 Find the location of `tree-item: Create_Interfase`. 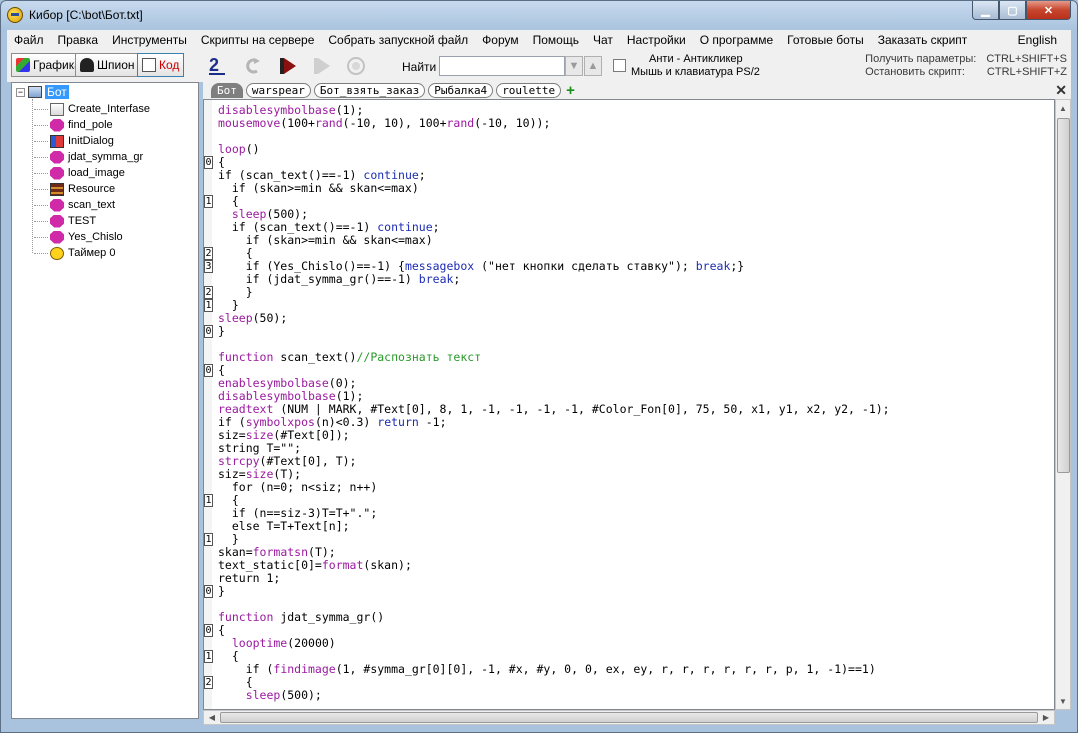

tree-item: Create_Interfase is located at coordinates (92, 109).